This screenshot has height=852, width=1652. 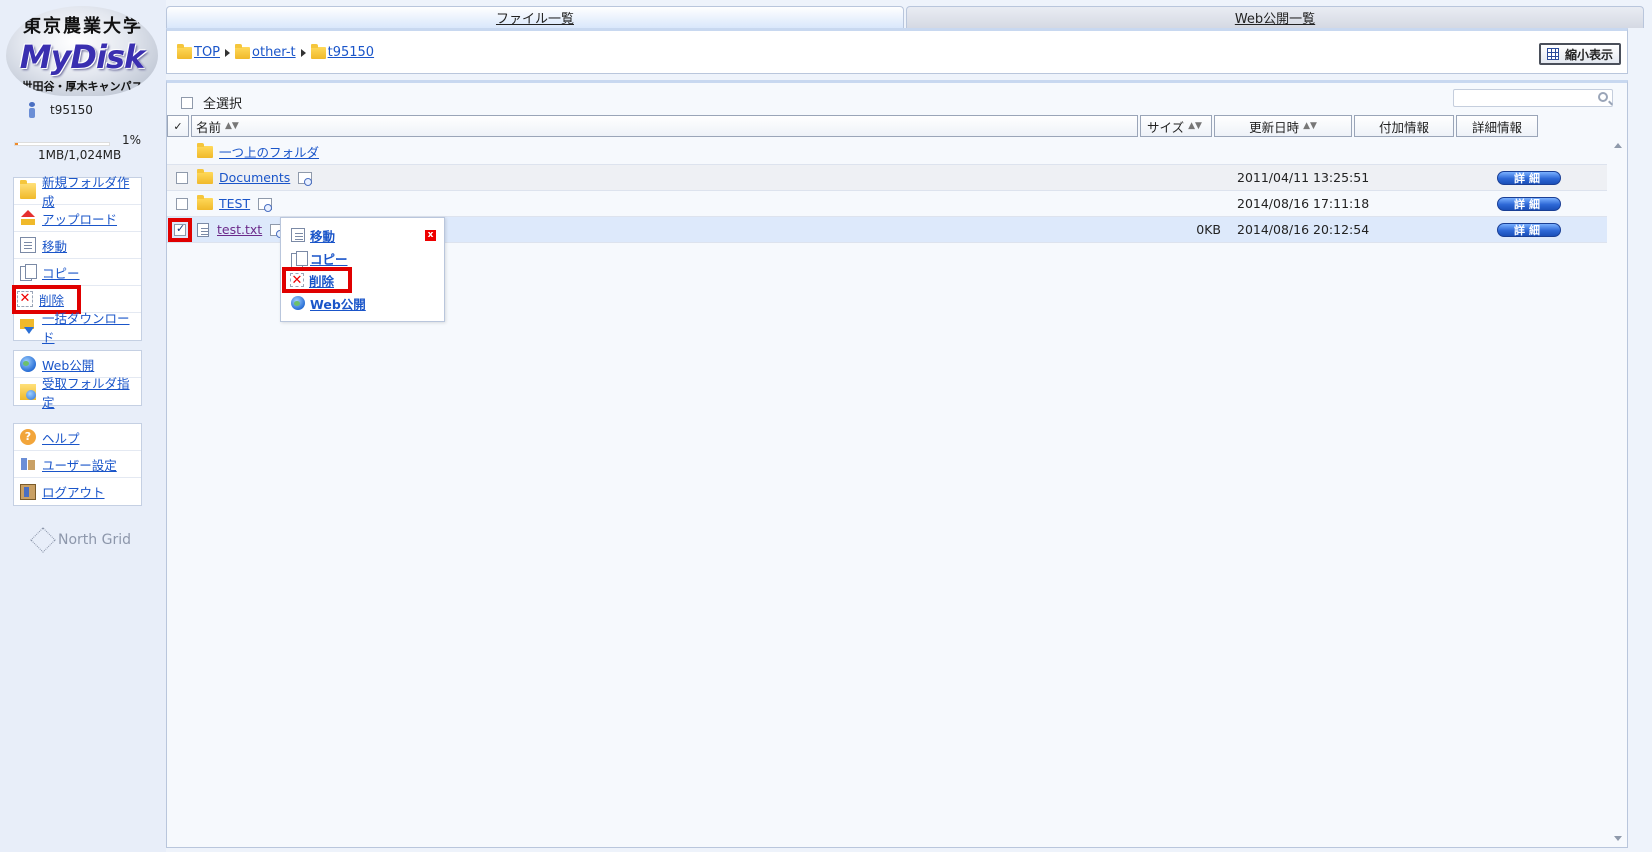 I want to click on context-copy: コピー, so click(x=319, y=258).